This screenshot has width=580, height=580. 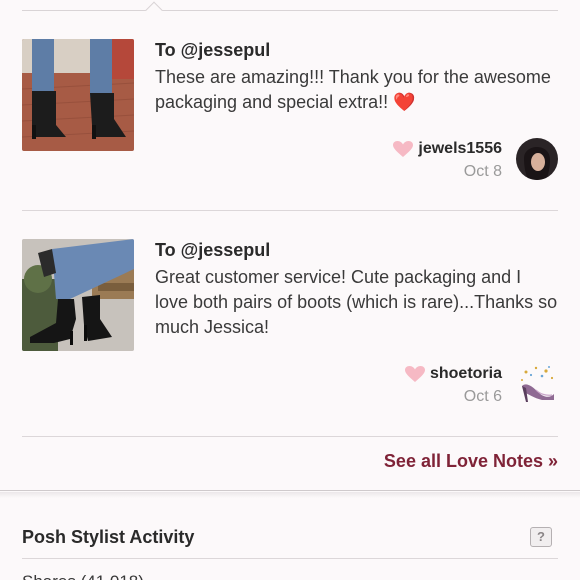 What do you see at coordinates (83, 576) in the screenshot?
I see `shares-row: Shares (41,018)` at bounding box center [83, 576].